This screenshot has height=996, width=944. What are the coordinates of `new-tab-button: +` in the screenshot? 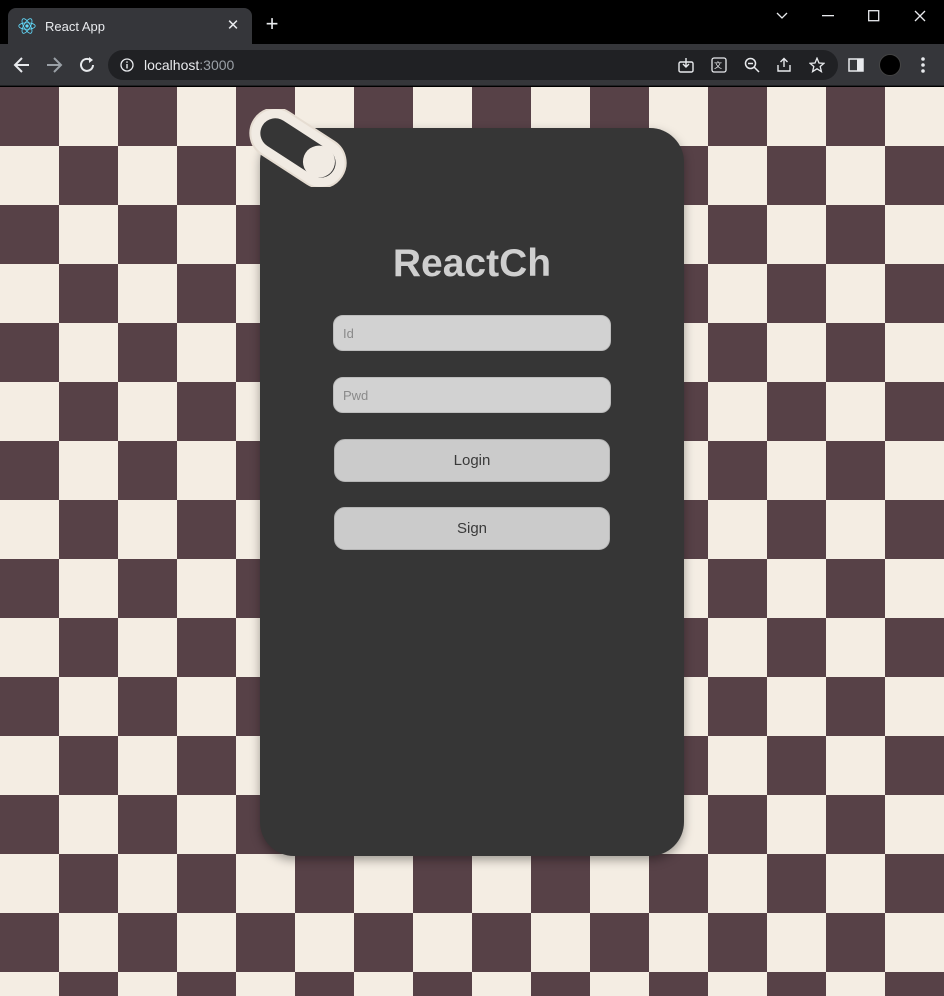 It's located at (272, 24).